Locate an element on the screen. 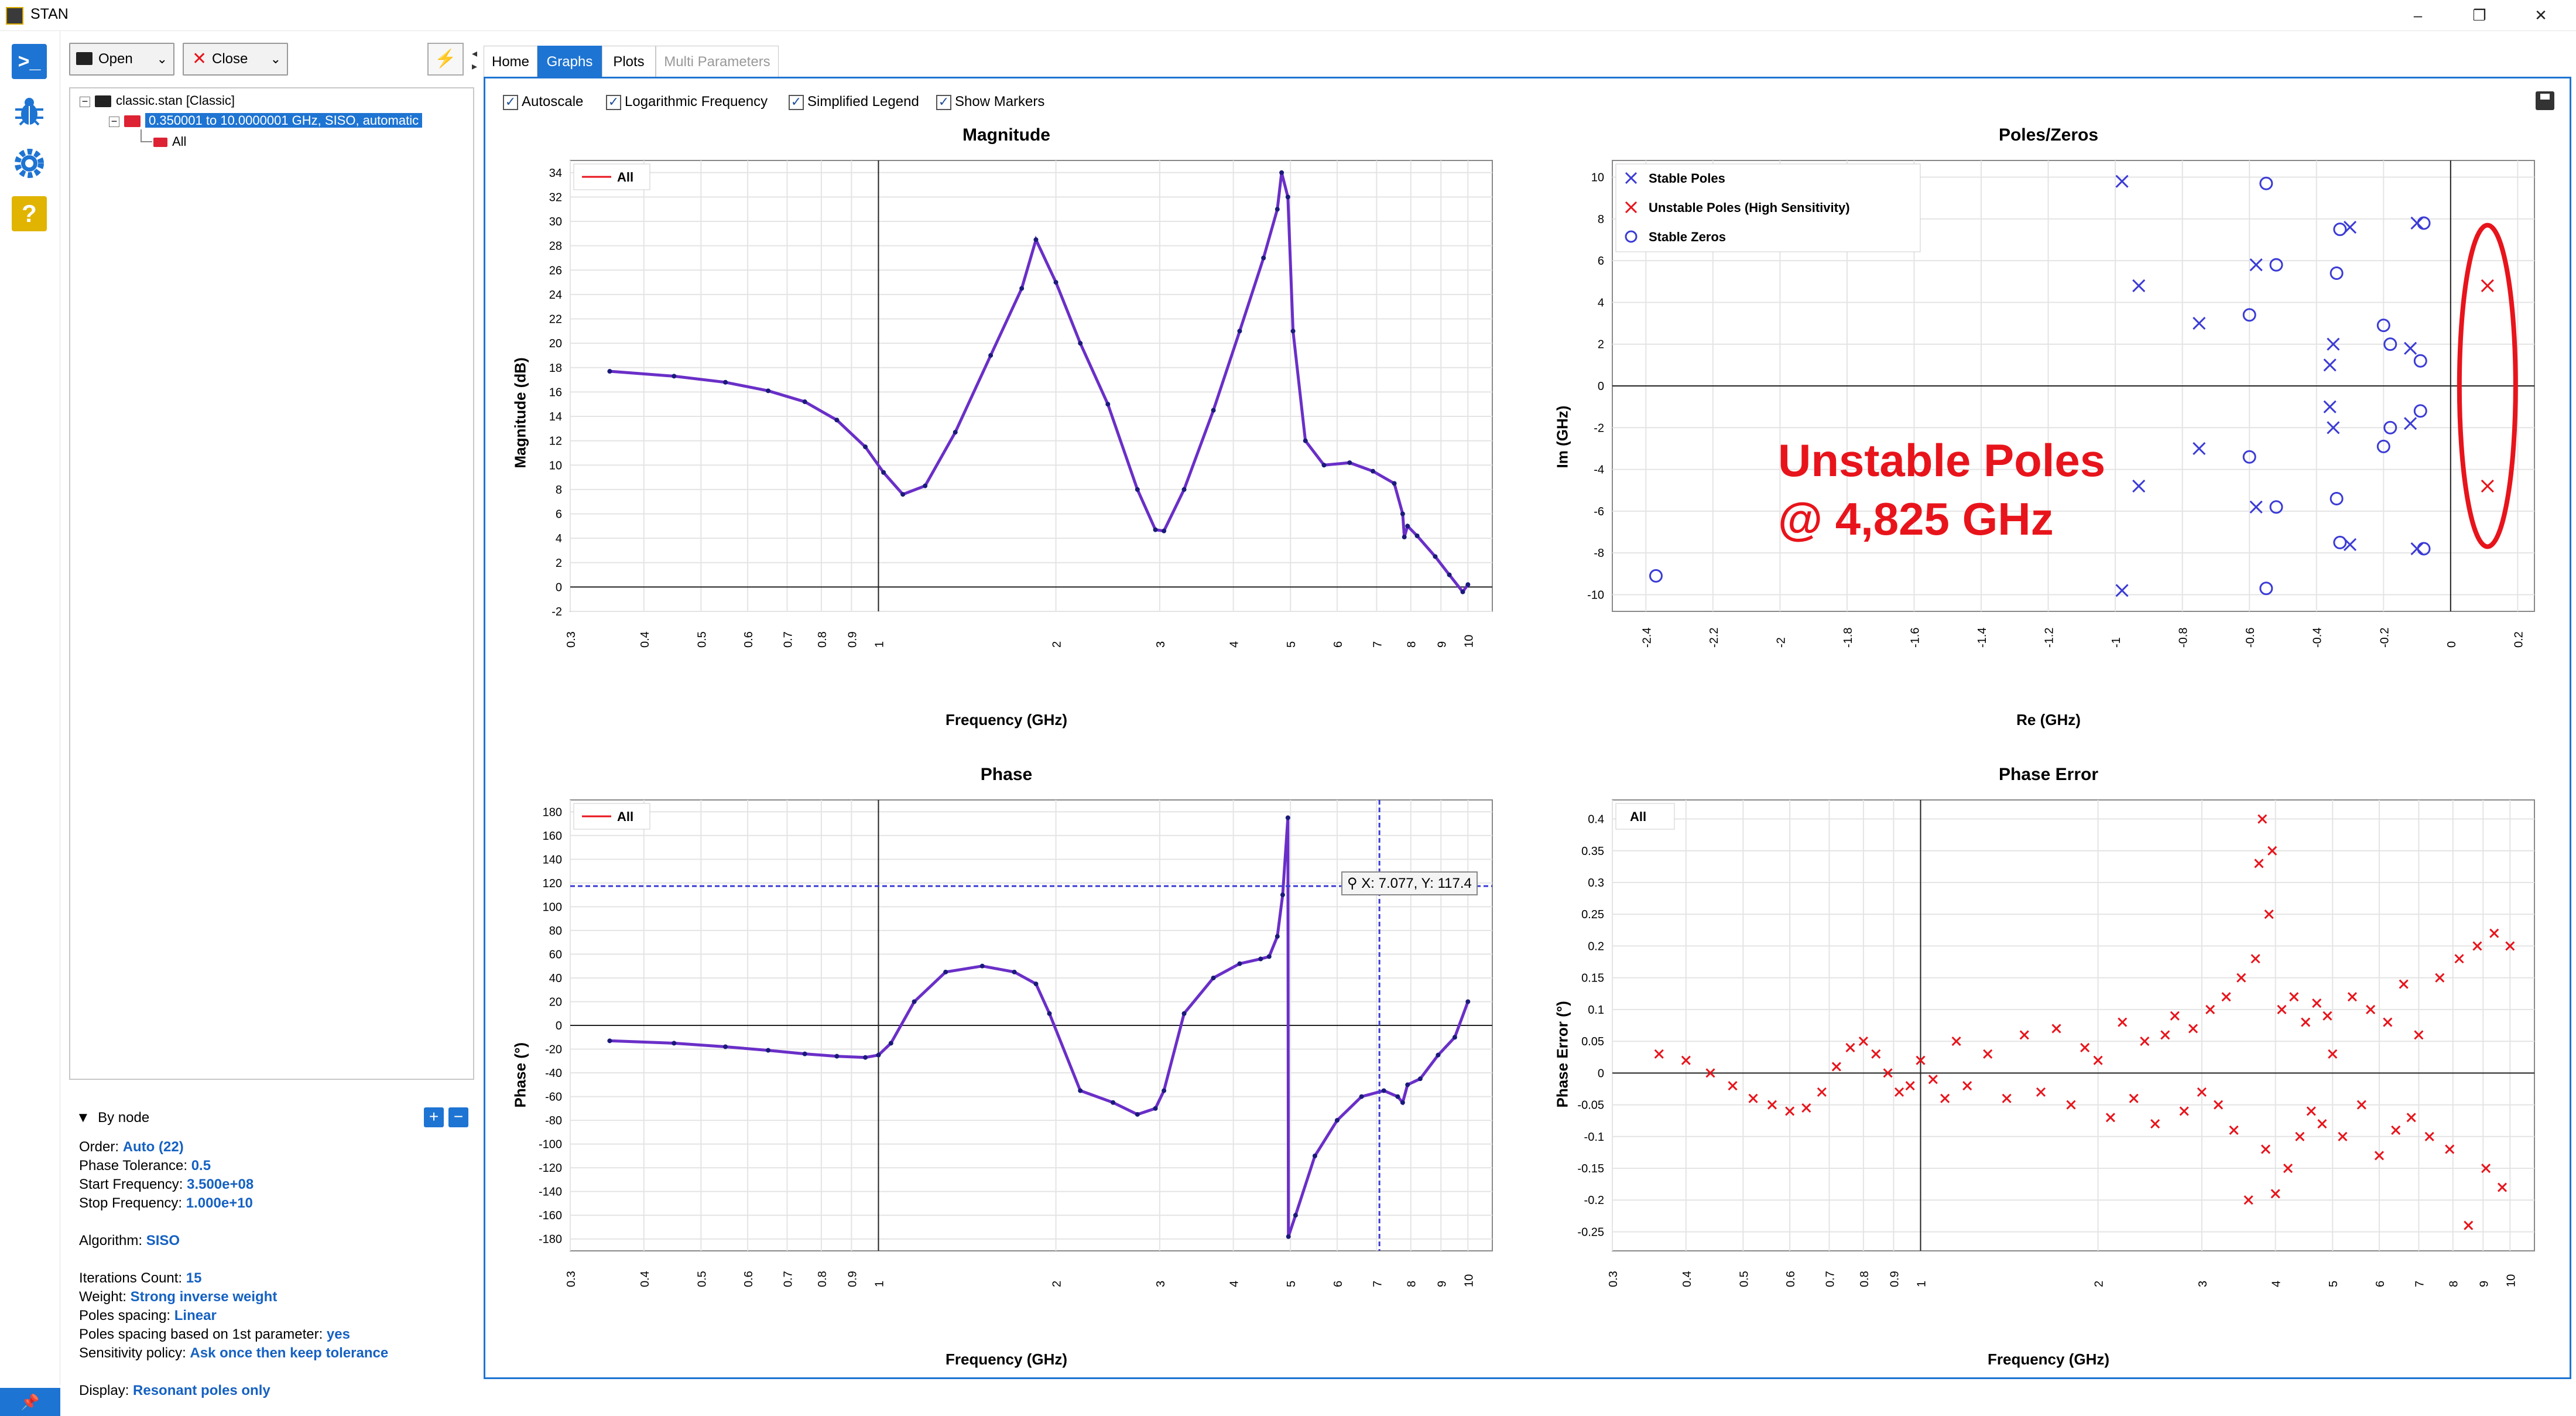  by-node-filter: ▼ By node is located at coordinates (112, 1118).